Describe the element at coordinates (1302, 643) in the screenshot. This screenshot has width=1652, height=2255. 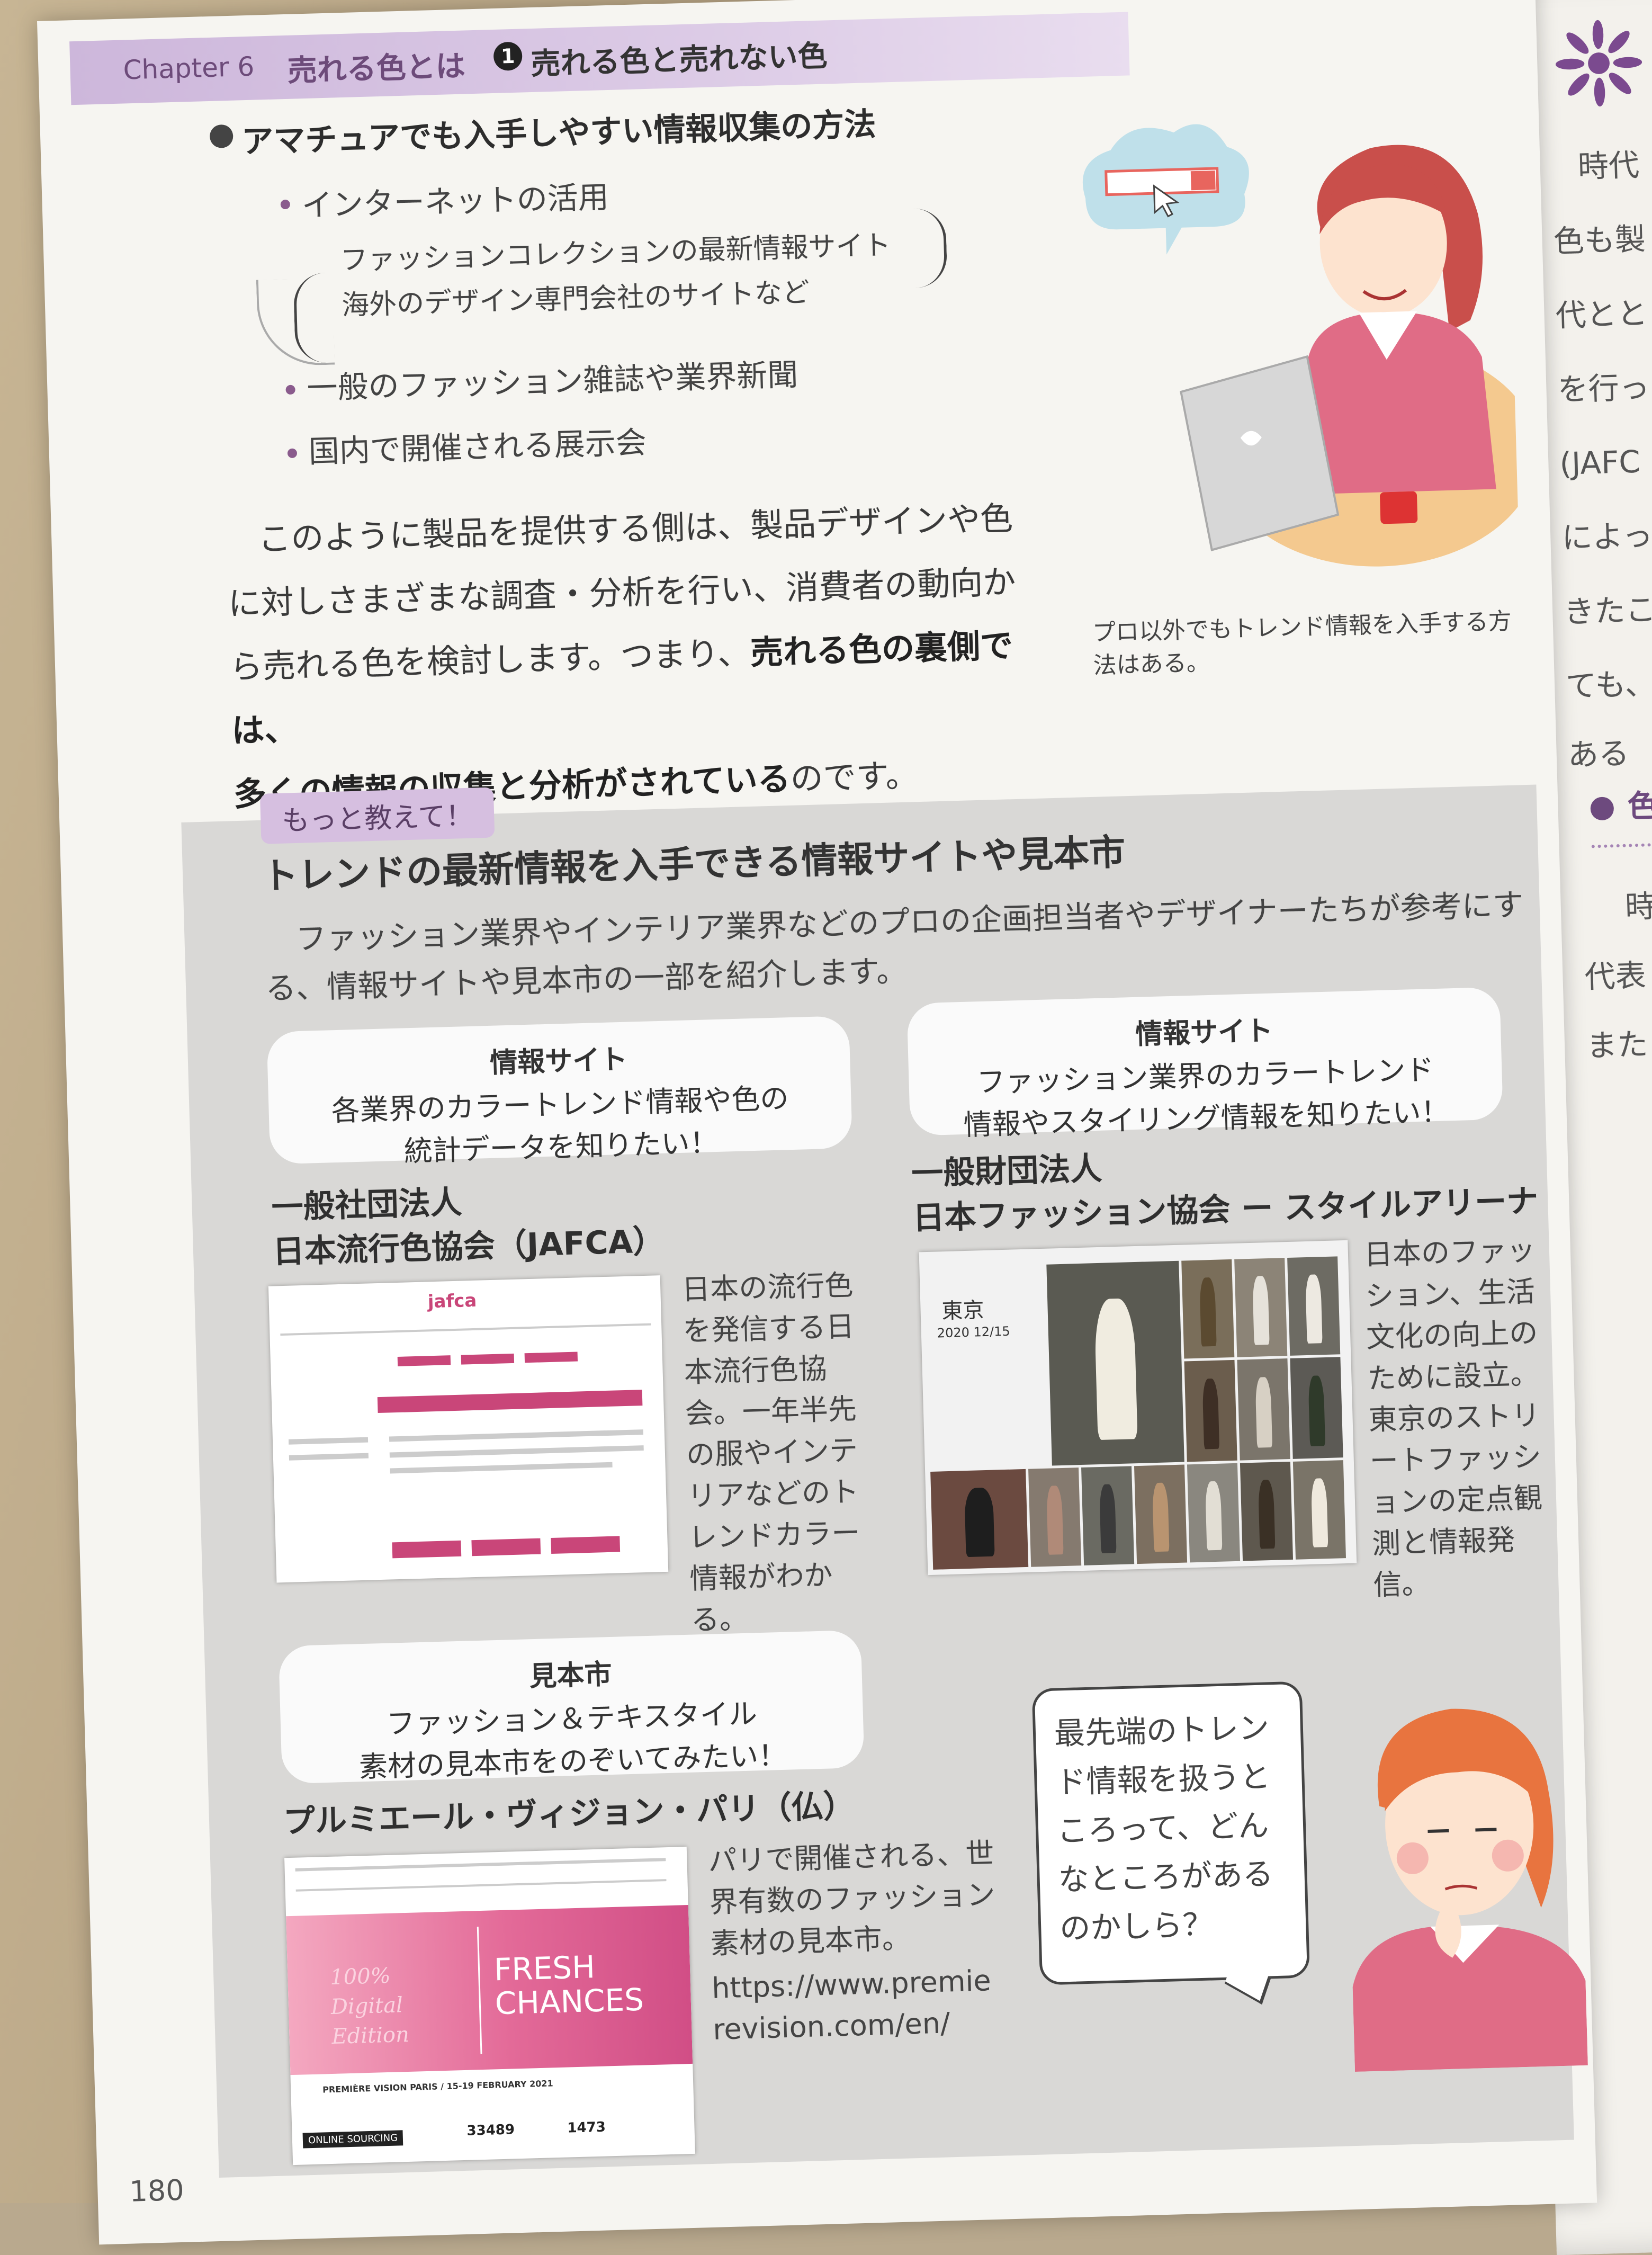
I see `illustration-caption: プロ以外でもトレンド情報を入手する方法はある。` at that location.